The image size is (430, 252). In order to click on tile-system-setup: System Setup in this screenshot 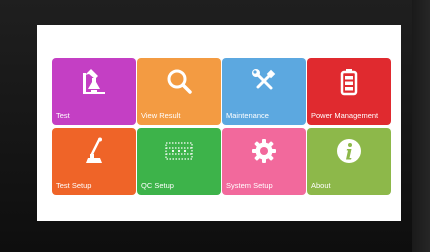, I will do `click(264, 161)`.